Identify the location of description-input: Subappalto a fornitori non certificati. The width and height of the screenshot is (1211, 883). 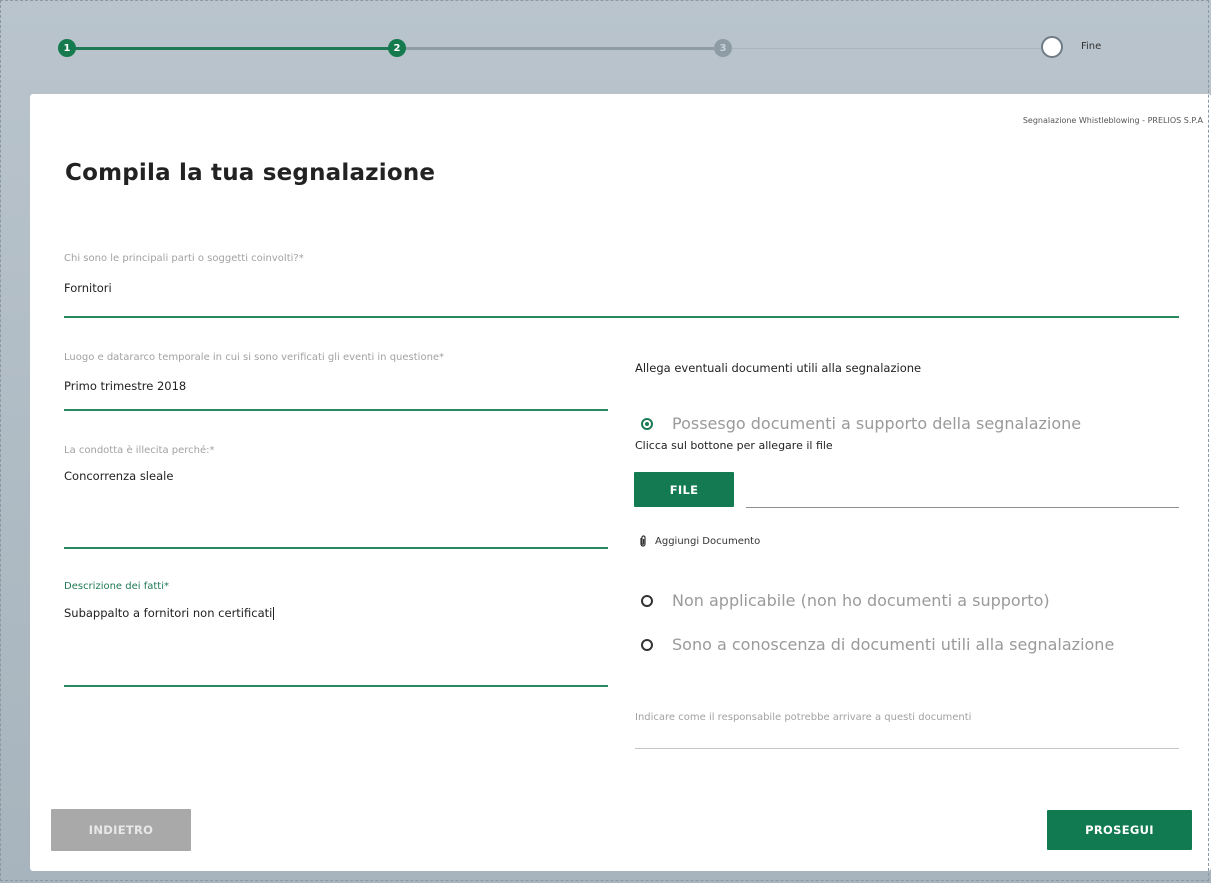
(169, 613).